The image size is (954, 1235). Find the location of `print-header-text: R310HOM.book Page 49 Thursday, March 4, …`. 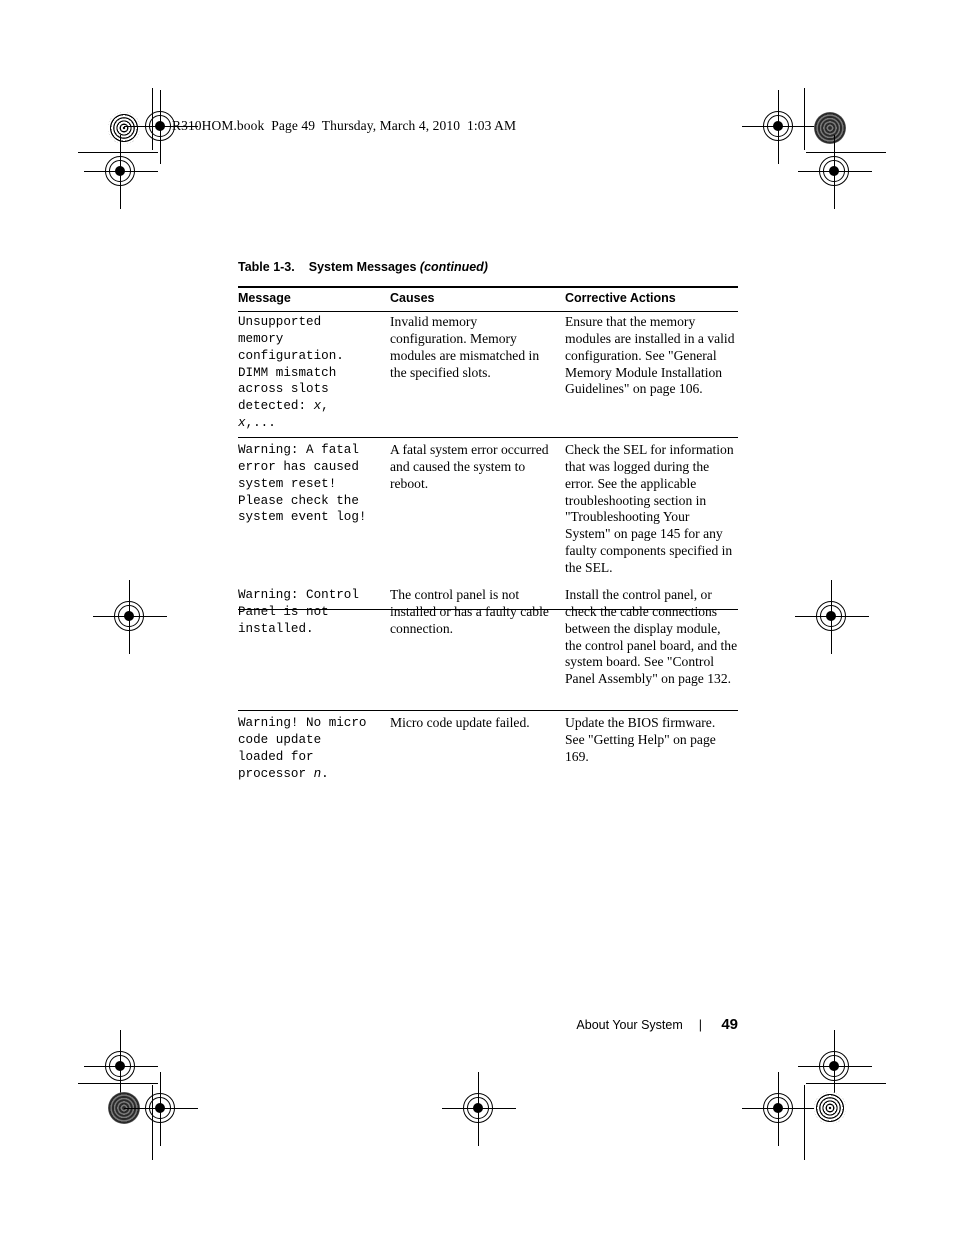

print-header-text: R310HOM.book Page 49 Thursday, March 4, … is located at coordinates (344, 125).